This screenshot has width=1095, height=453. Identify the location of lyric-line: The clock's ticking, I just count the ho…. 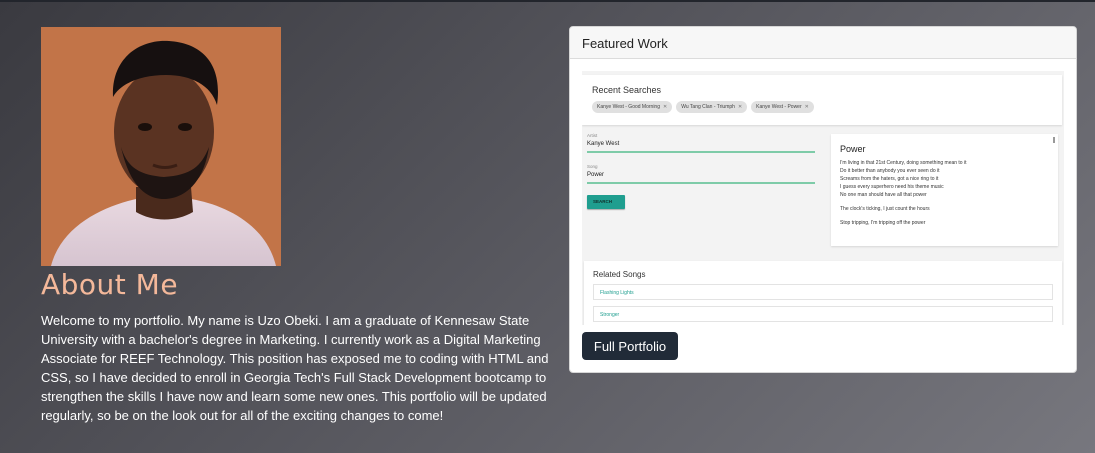
(885, 209).